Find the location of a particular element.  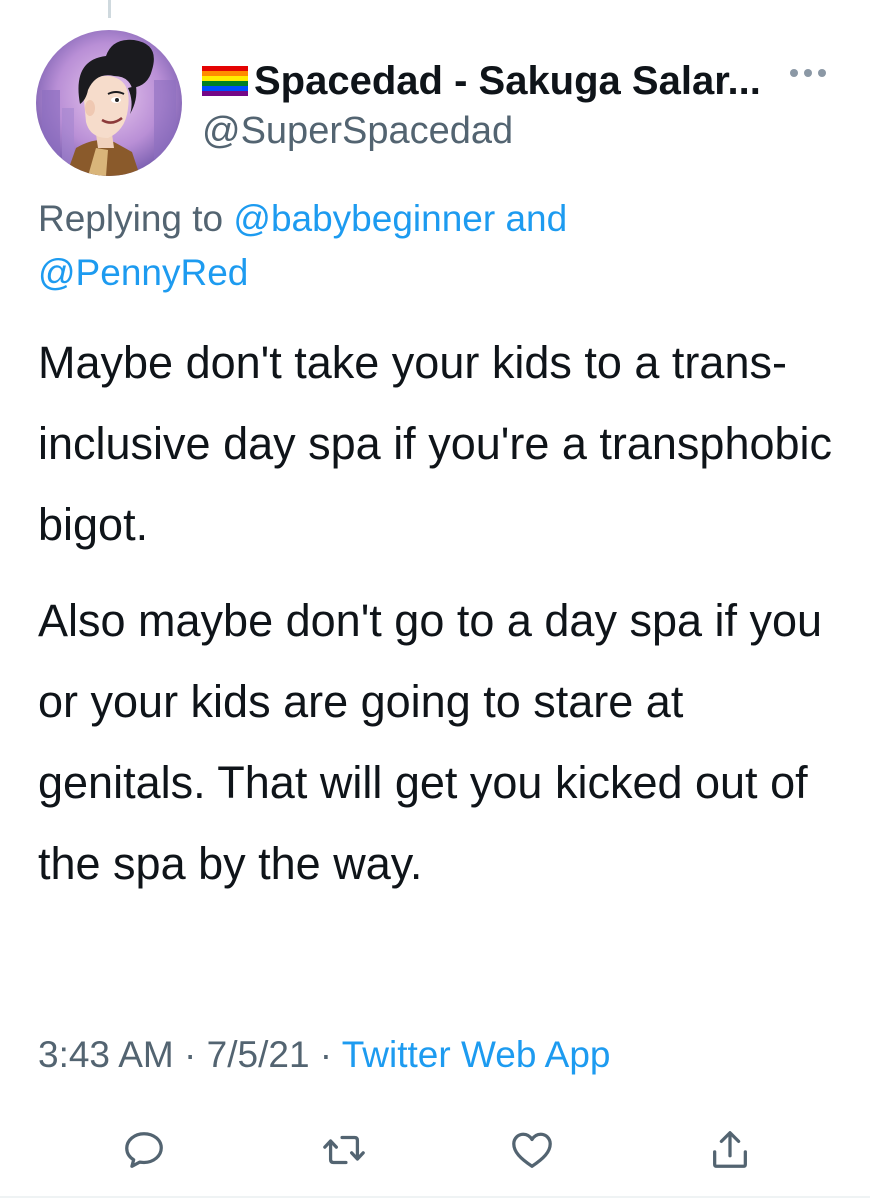

avatar is located at coordinates (109, 103).